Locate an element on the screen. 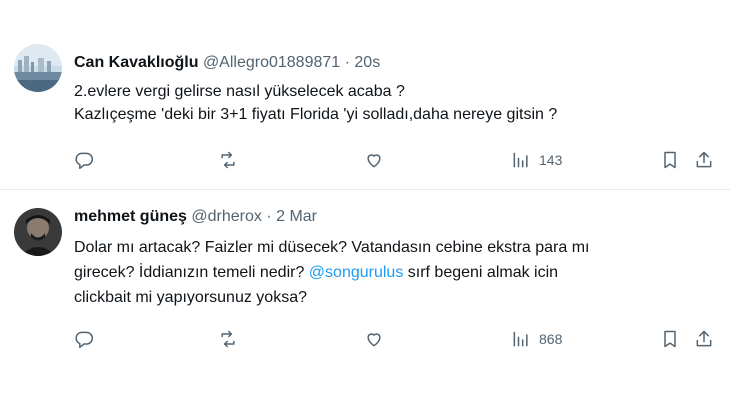 The image size is (730, 420). views-button: 868 is located at coordinates (536, 339).